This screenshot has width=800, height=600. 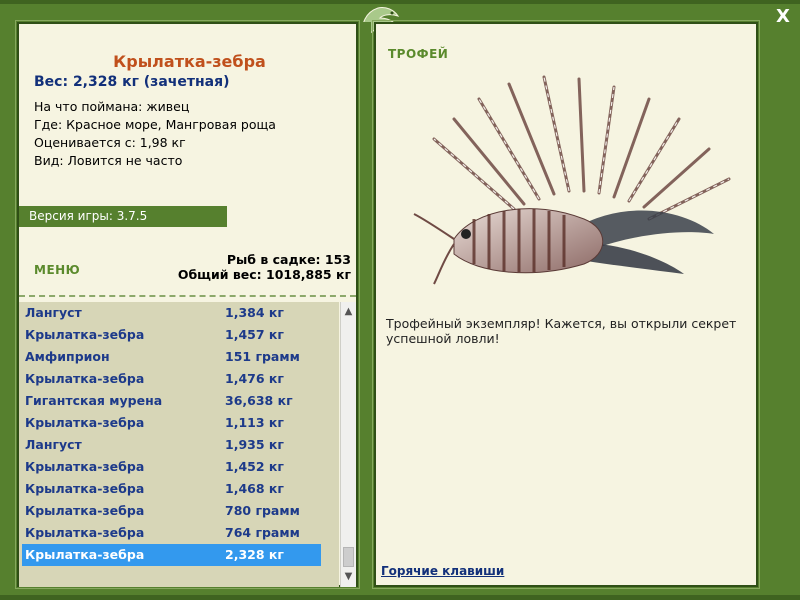 I want to click on scroll-thumb, so click(x=348, y=557).